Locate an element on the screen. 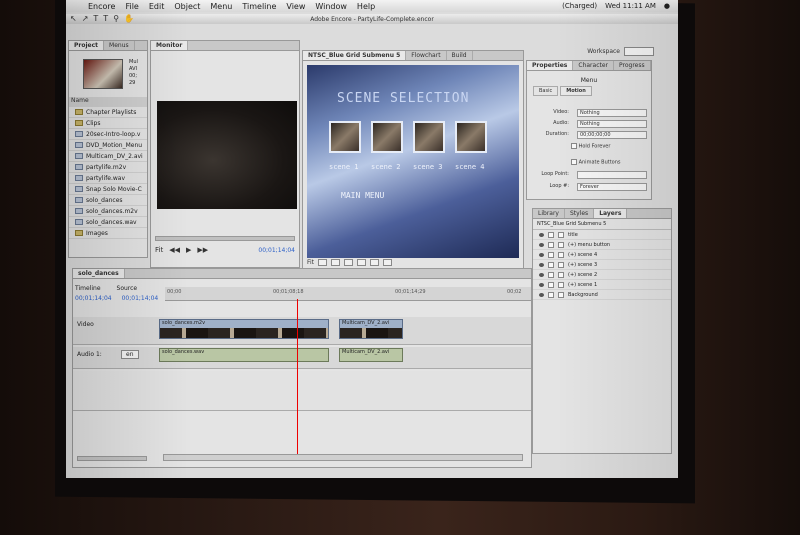 The width and height of the screenshot is (800, 535). vertical-text-tool-icon: T is located at coordinates (105, 18).